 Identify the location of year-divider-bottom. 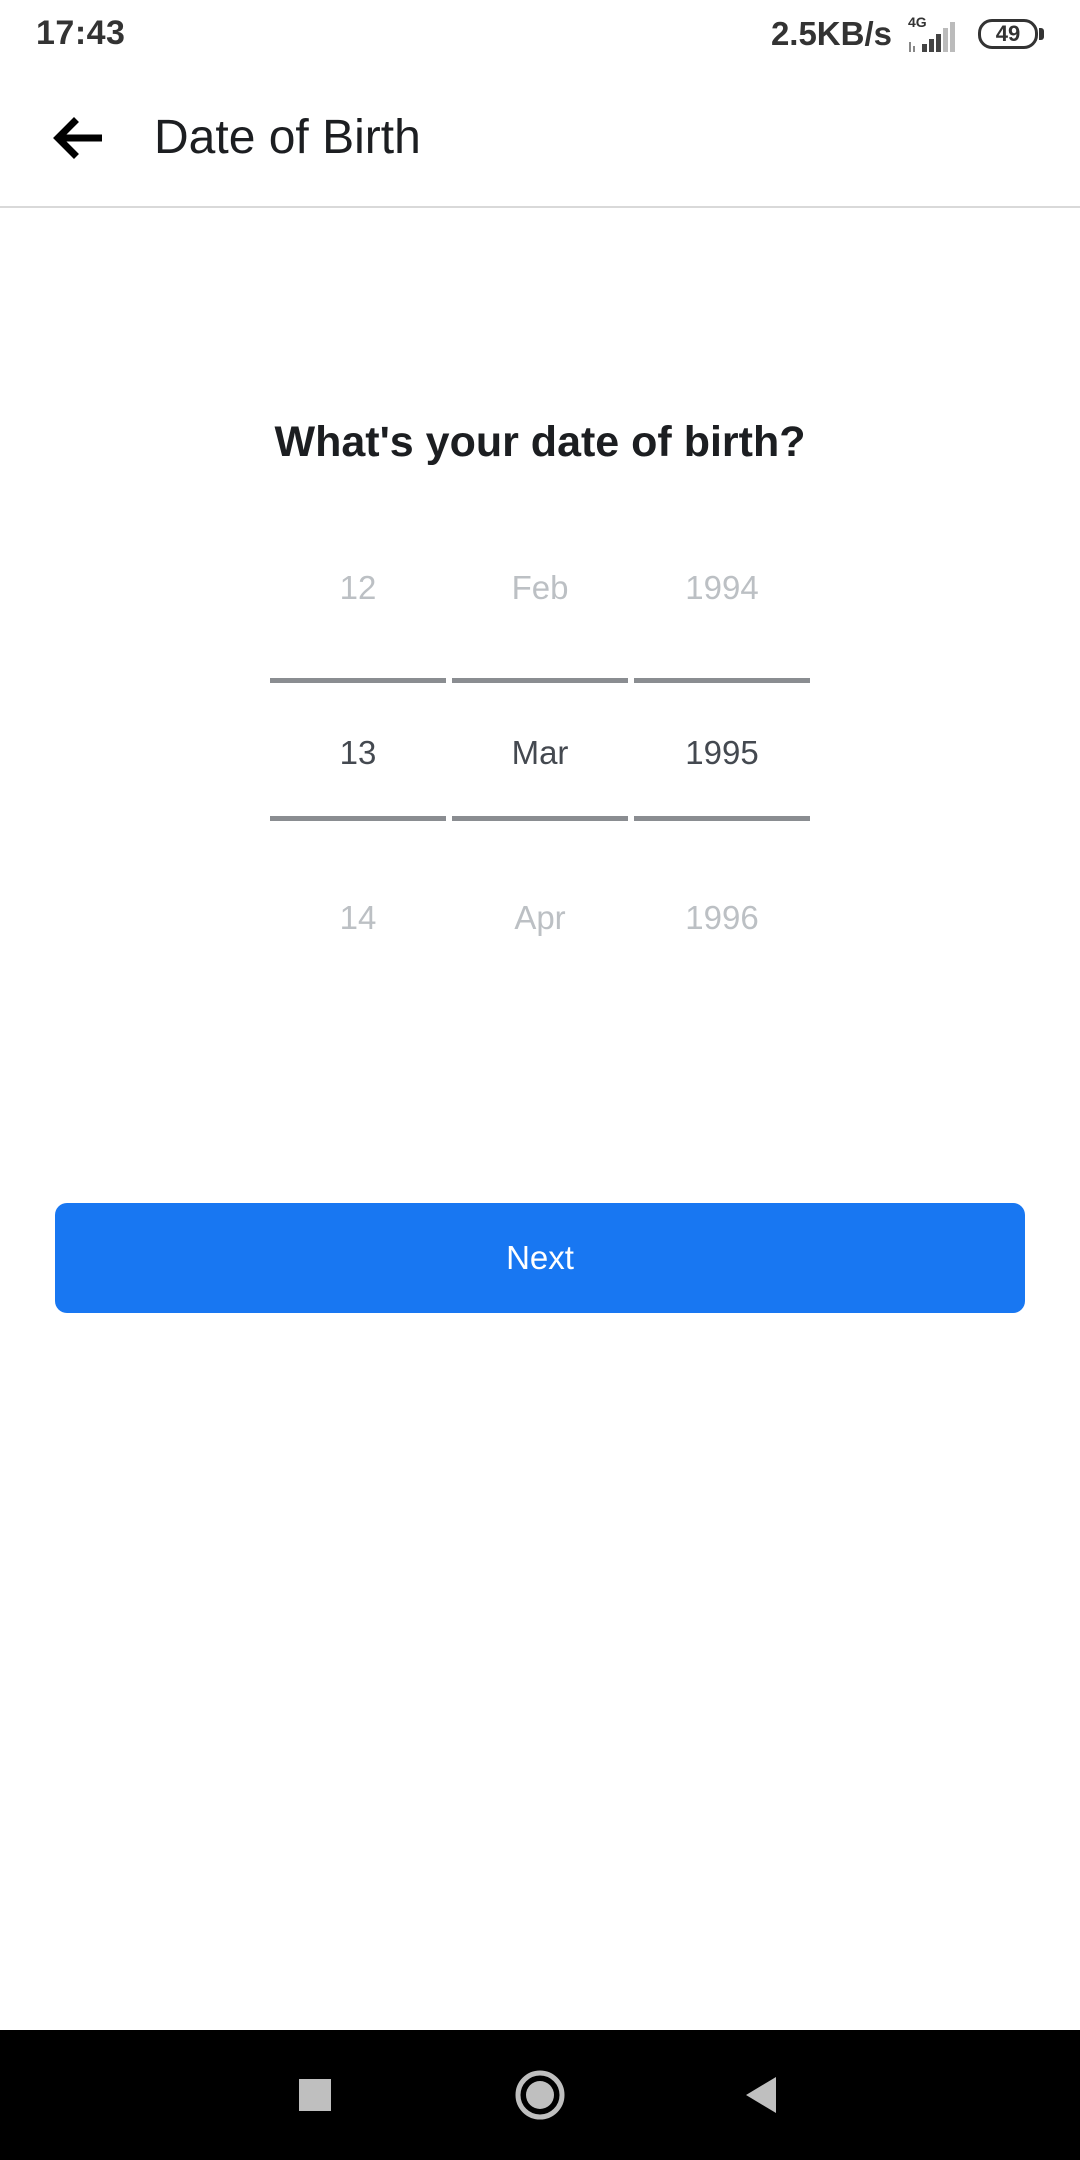
(722, 818).